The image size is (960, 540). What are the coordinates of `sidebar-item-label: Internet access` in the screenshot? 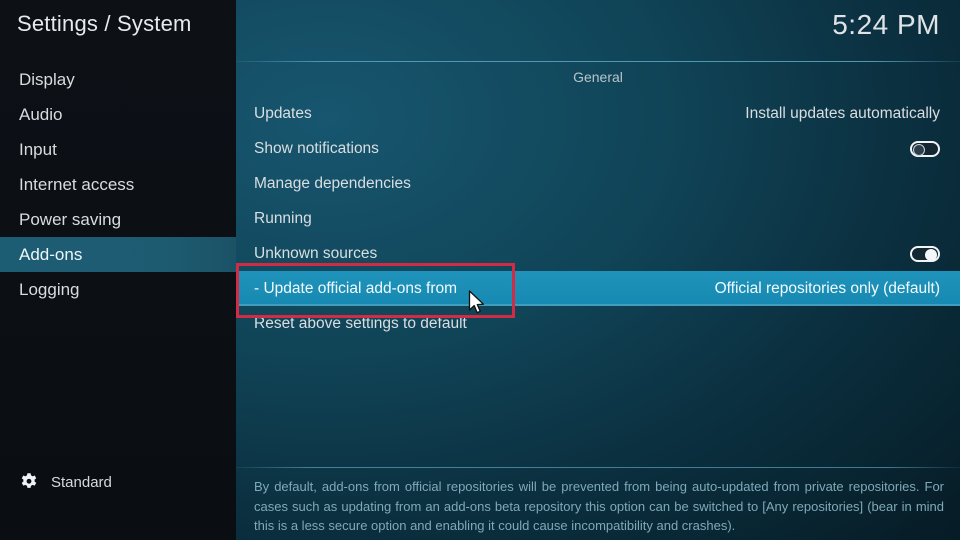 It's located at (77, 184).